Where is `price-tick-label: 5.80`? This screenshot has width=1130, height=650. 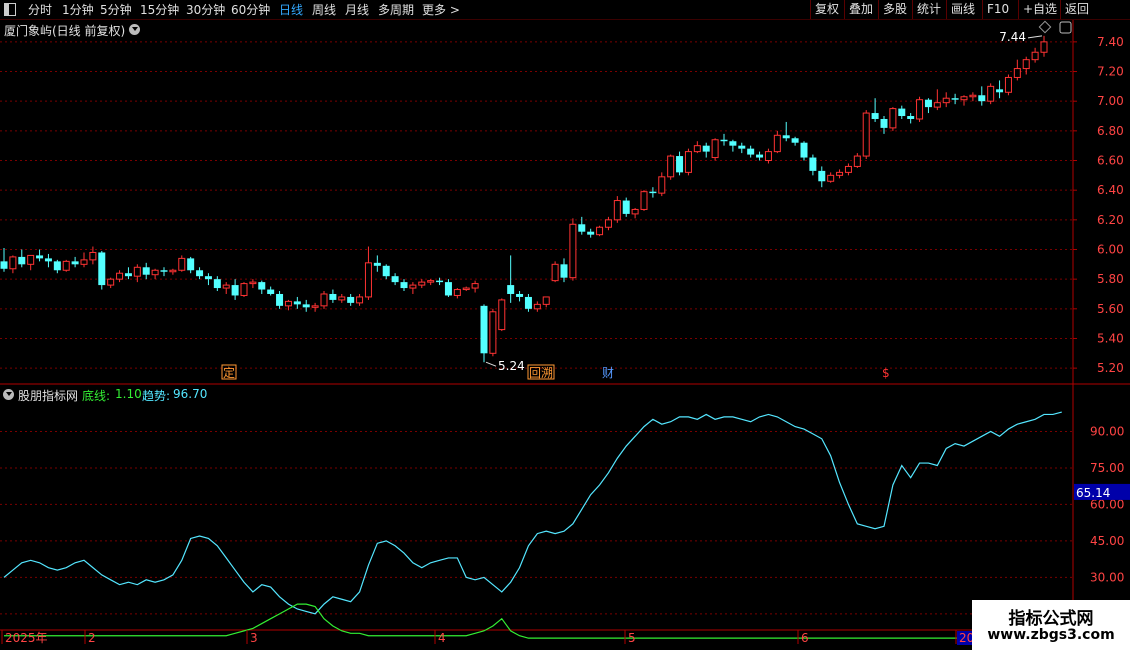 price-tick-label: 5.80 is located at coordinates (1110, 279).